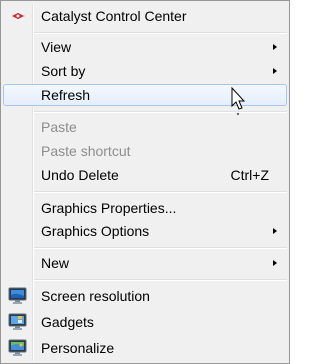  What do you see at coordinates (17, 321) in the screenshot?
I see `gadgets-icon` at bounding box center [17, 321].